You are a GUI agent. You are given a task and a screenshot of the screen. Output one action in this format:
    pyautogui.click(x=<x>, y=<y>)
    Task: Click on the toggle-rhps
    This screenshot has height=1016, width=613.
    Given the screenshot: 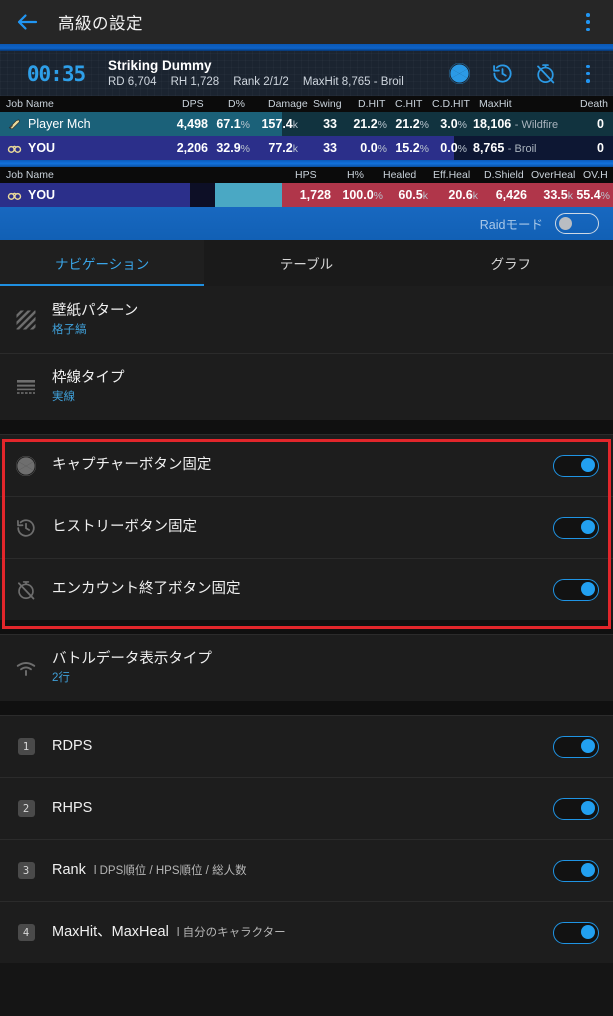 What is the action you would take?
    pyautogui.click(x=576, y=808)
    